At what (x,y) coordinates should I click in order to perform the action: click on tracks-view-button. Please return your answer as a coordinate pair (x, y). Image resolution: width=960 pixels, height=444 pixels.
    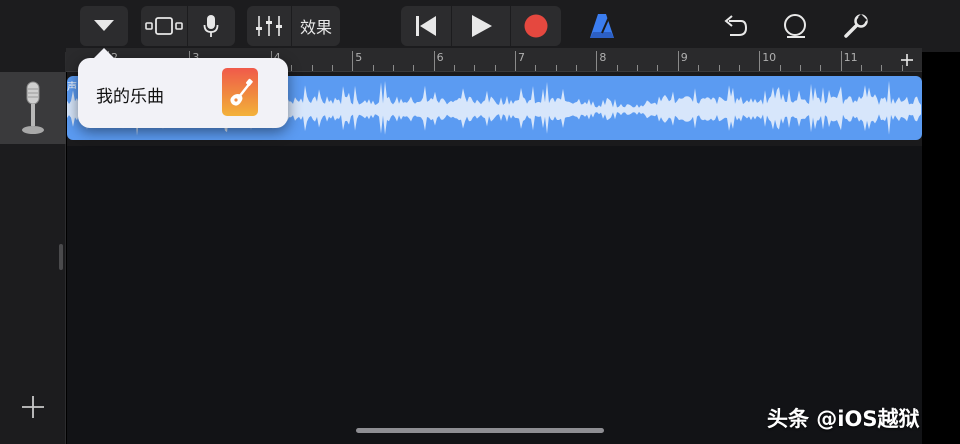
    Looking at the image, I should click on (164, 26).